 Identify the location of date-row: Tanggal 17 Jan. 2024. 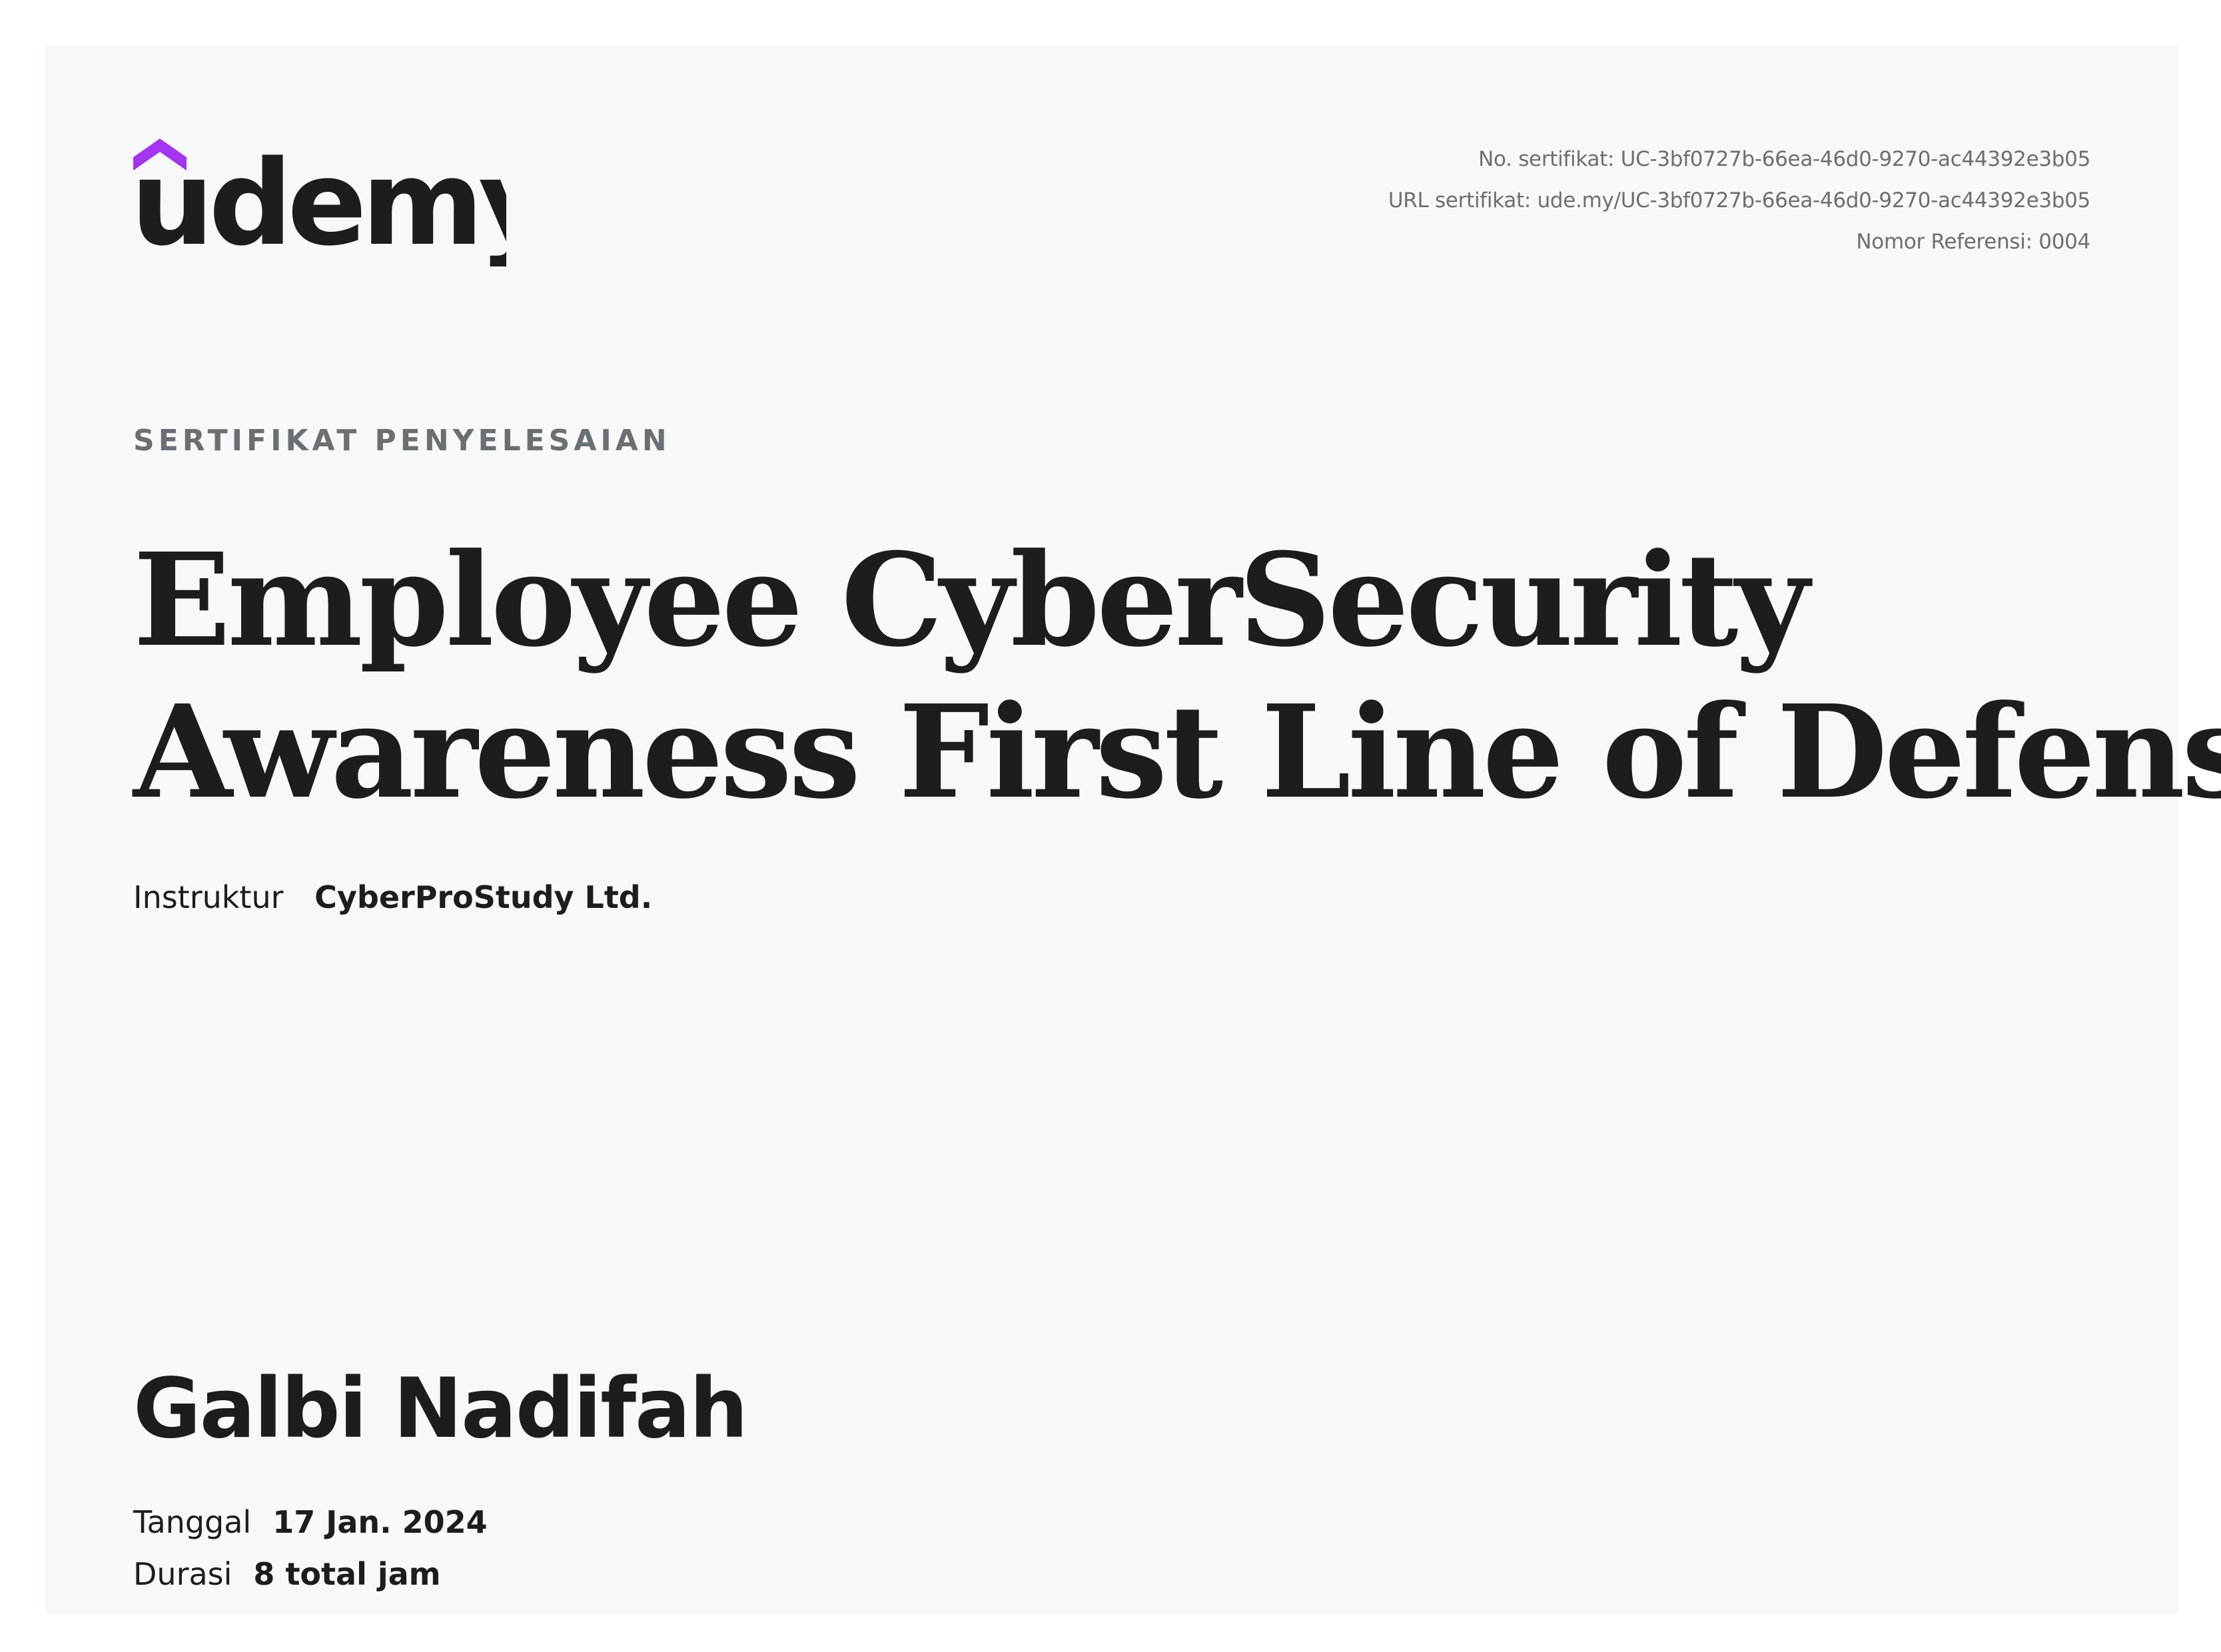
(310, 1522).